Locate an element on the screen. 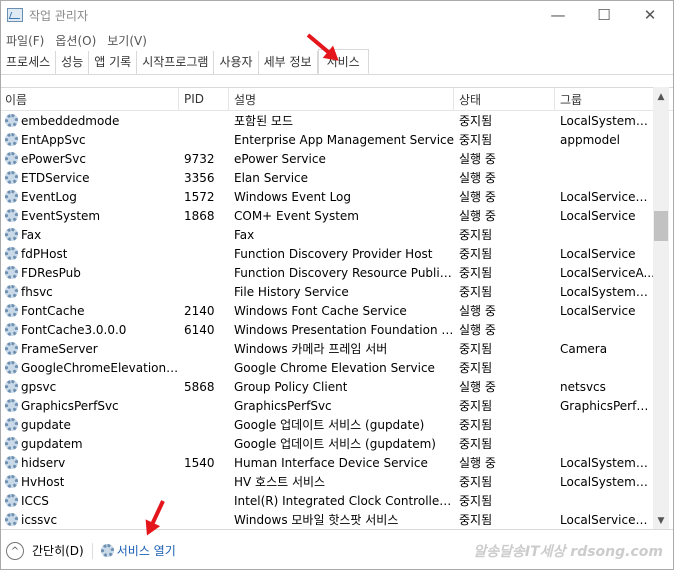 The height and width of the screenshot is (571, 674). cell-text: EventLog is located at coordinates (49, 196).